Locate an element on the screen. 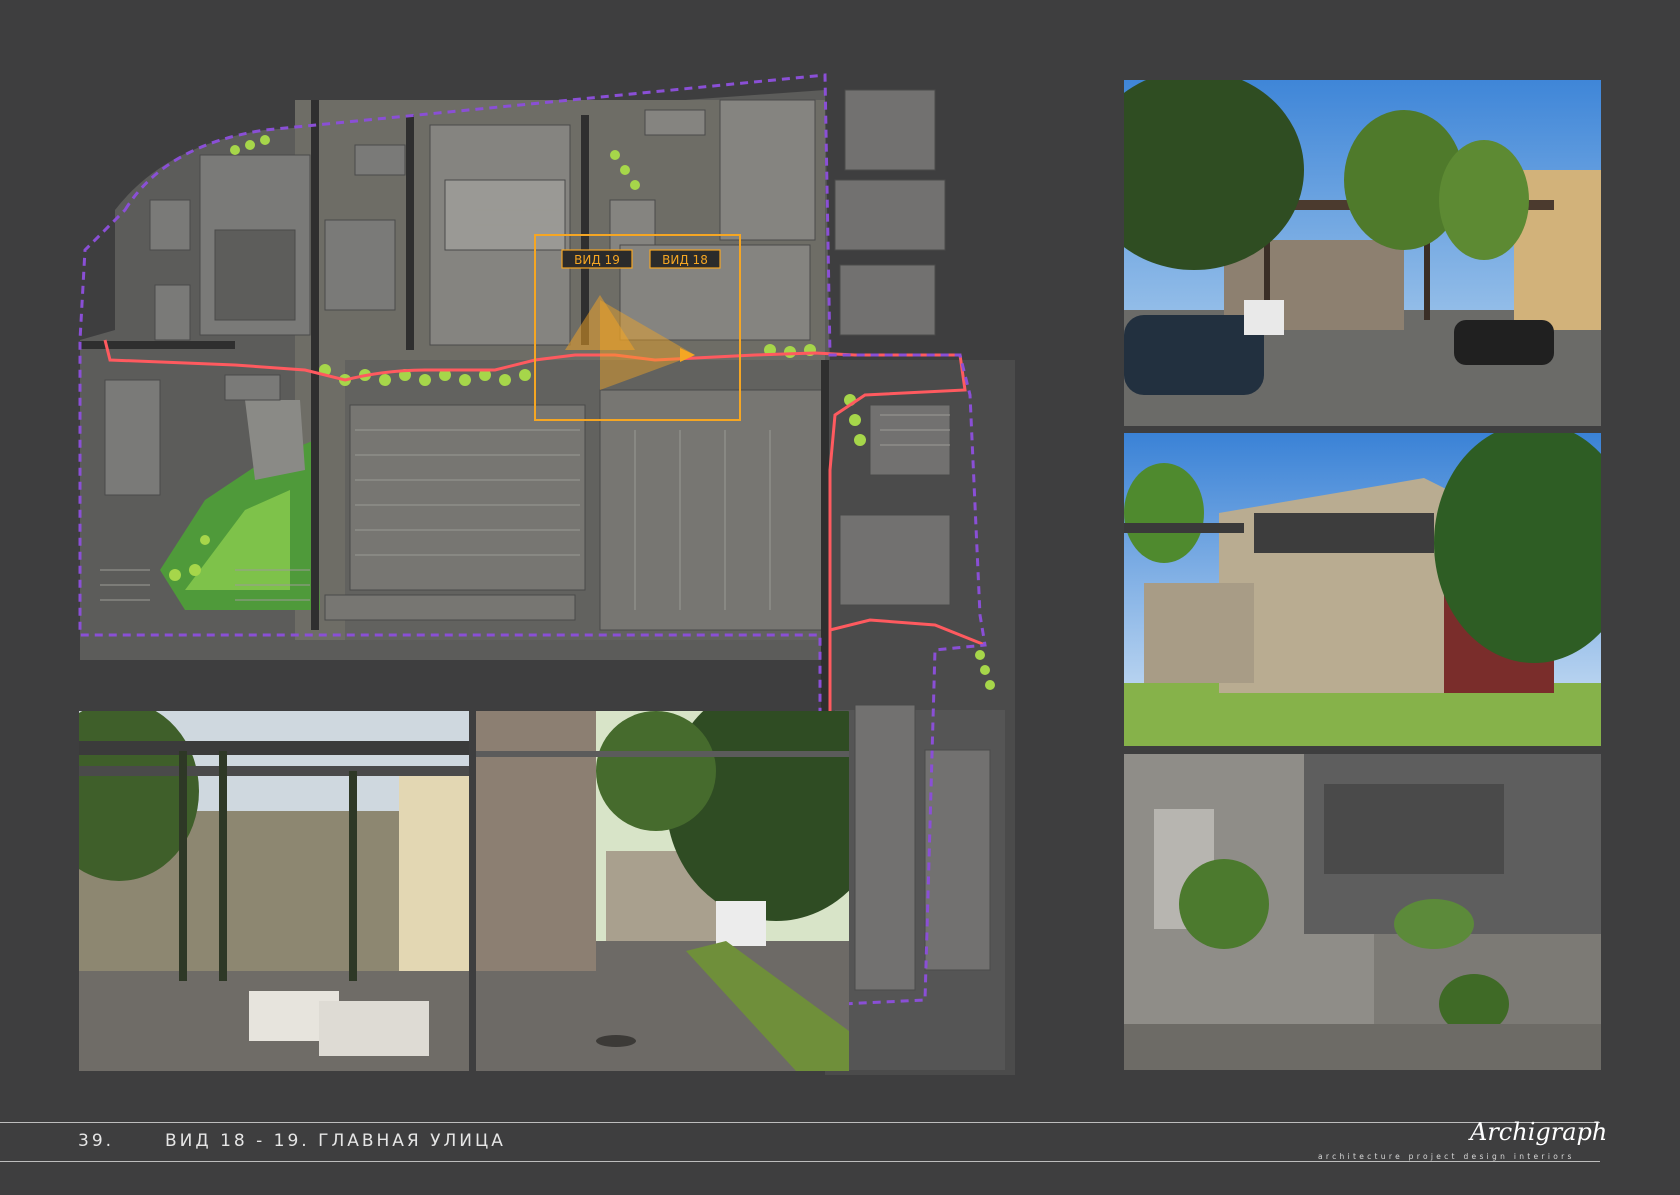 Image resolution: width=1680 pixels, height=1195 pixels. brand-logo: Archigraph is located at coordinates (1539, 1132).